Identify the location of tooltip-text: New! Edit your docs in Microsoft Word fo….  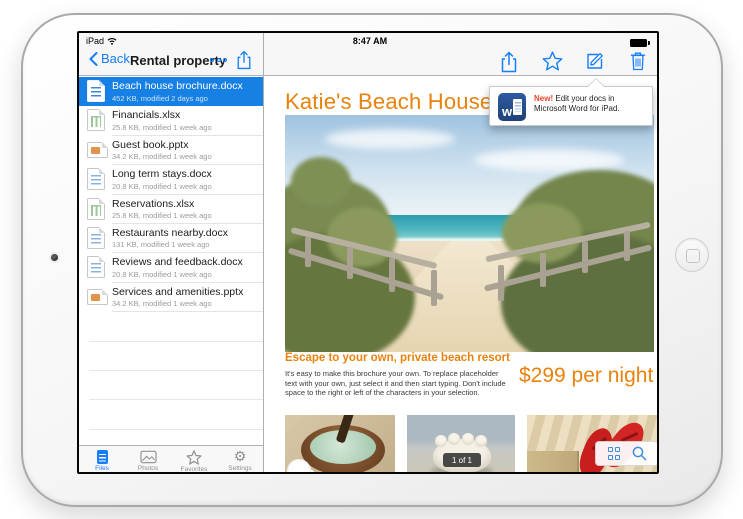
(590, 104).